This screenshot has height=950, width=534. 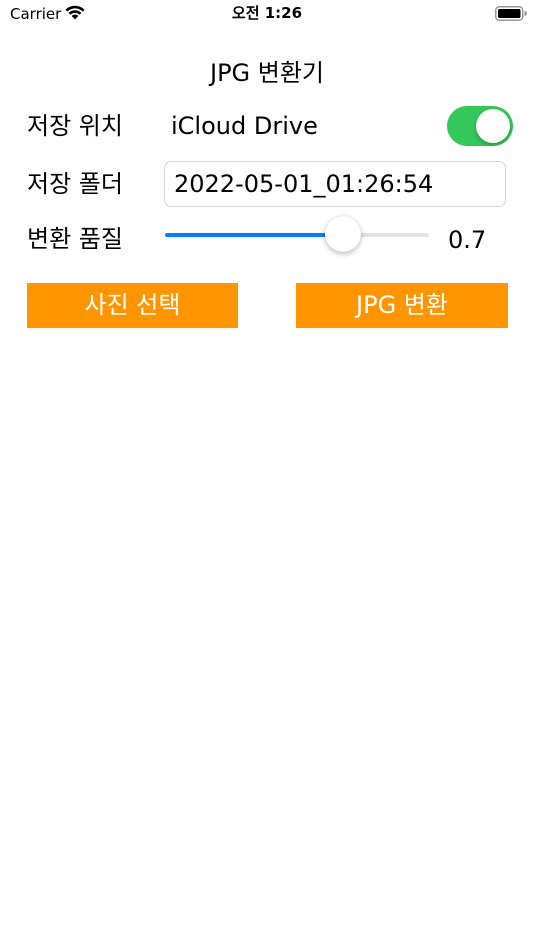 What do you see at coordinates (467, 240) in the screenshot?
I see `quality-value: 0.7` at bounding box center [467, 240].